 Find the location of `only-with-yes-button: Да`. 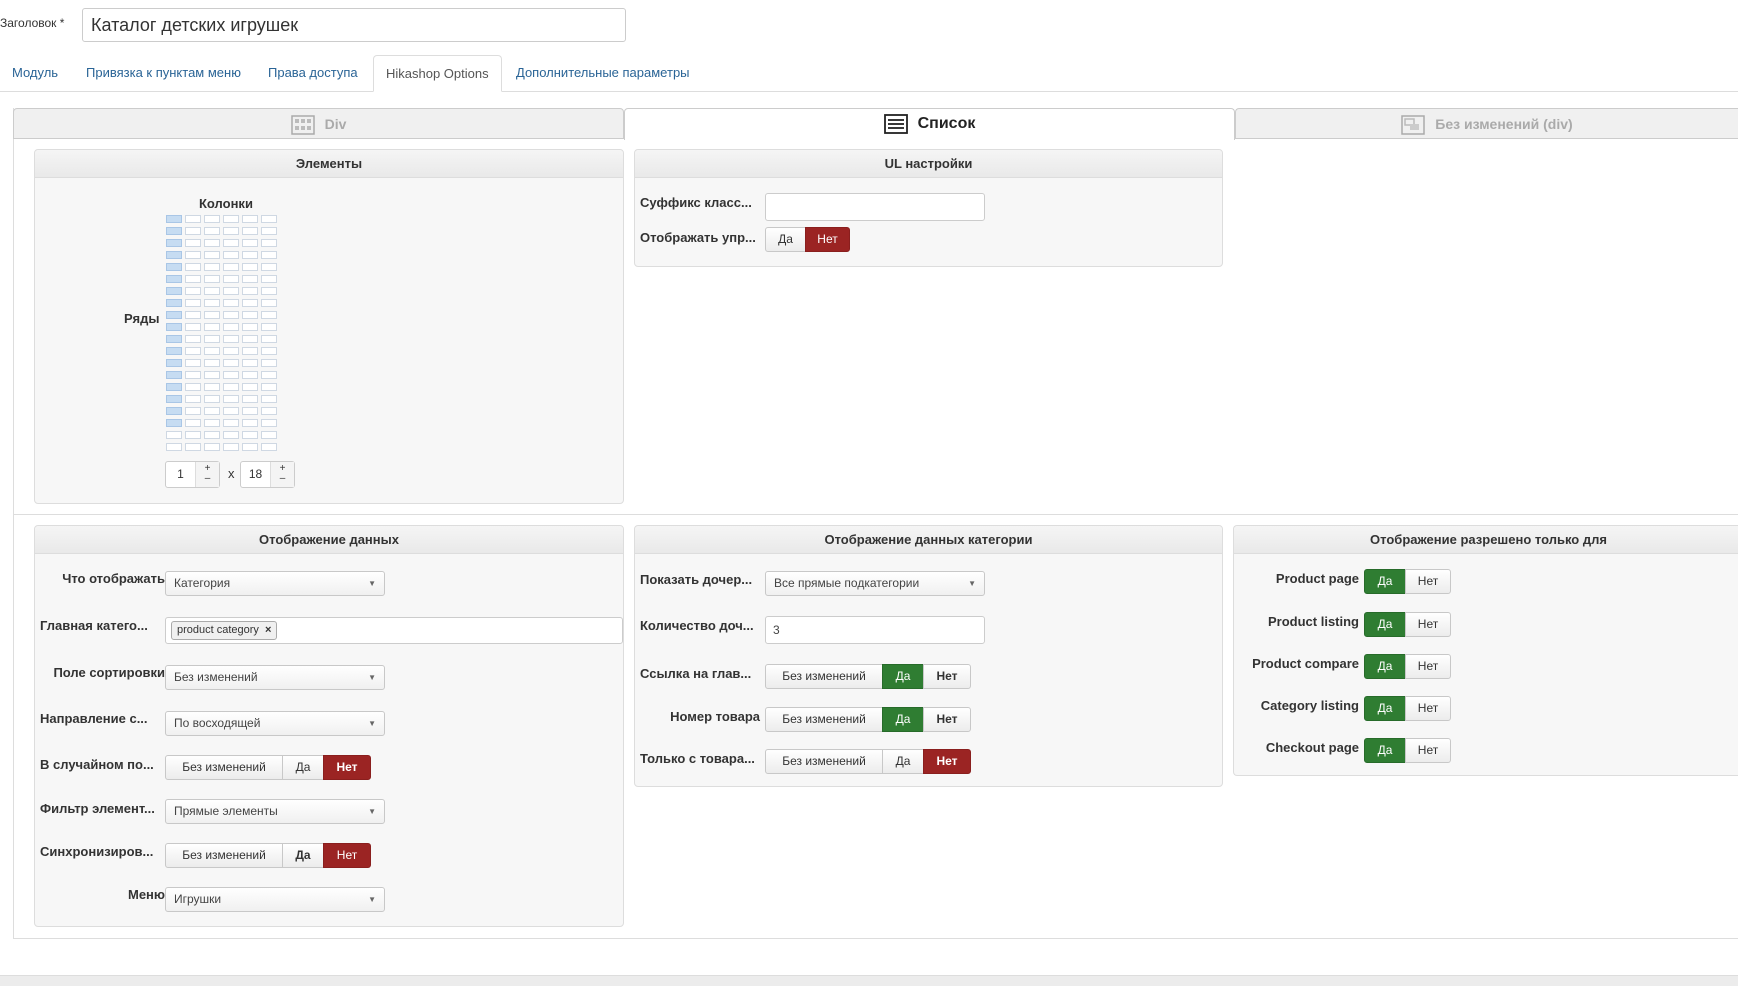

only-with-yes-button: Да is located at coordinates (903, 761).